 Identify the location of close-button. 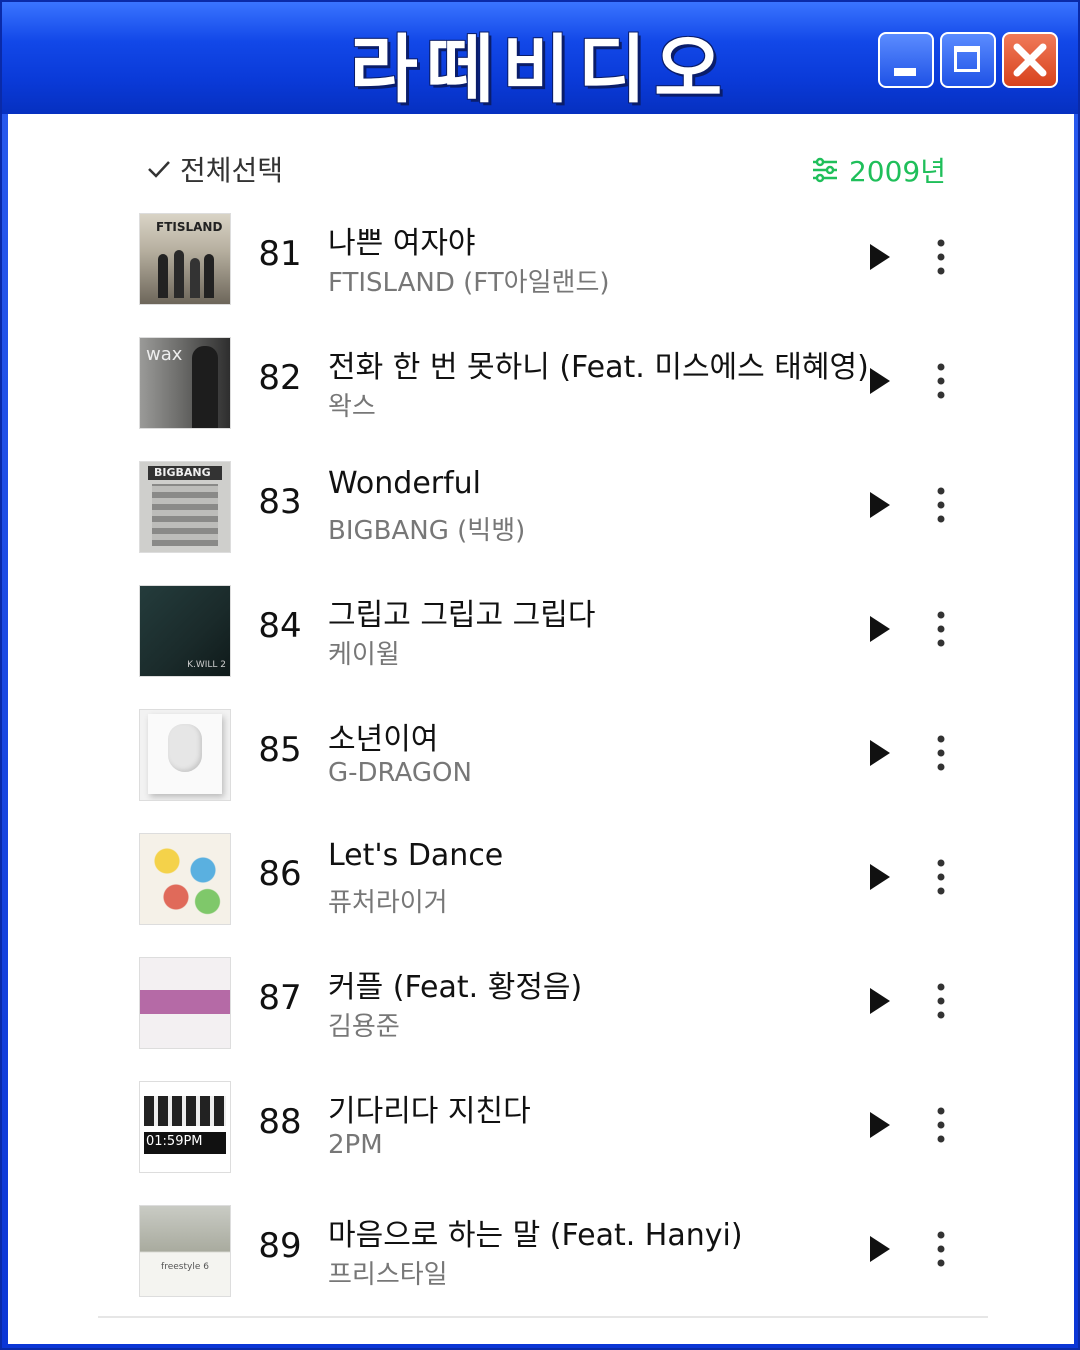
(1030, 60).